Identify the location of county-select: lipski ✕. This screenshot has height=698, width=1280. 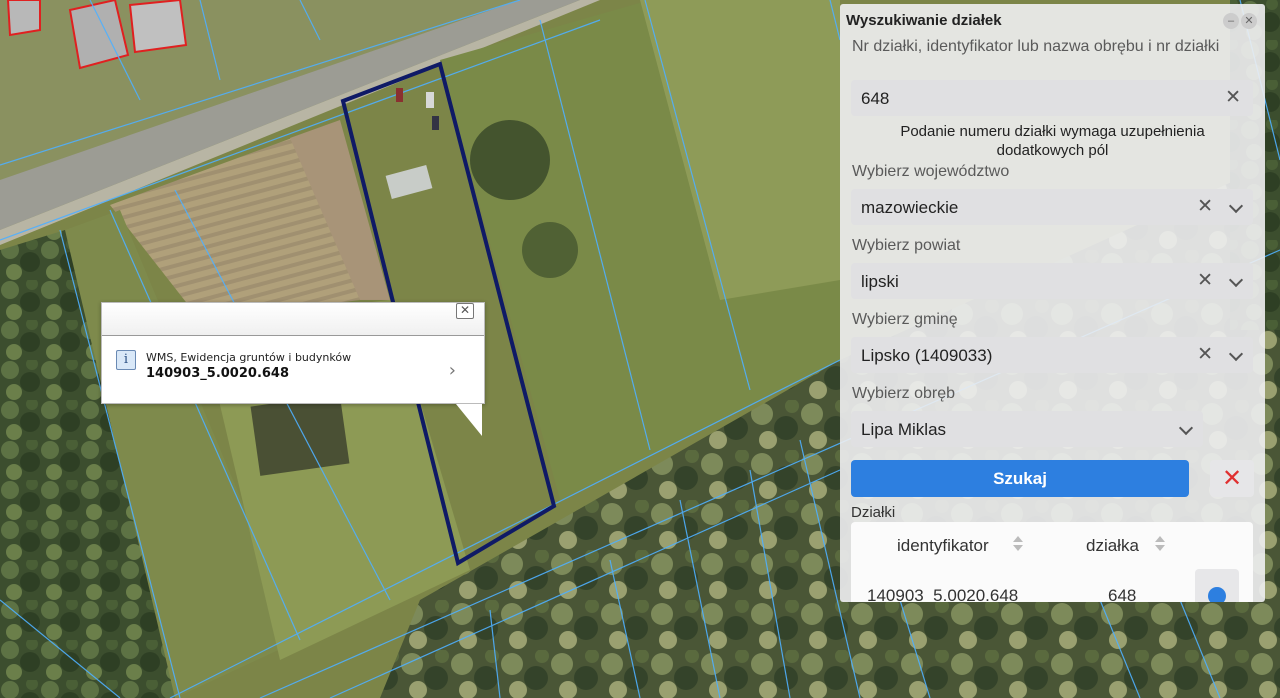
(1052, 281).